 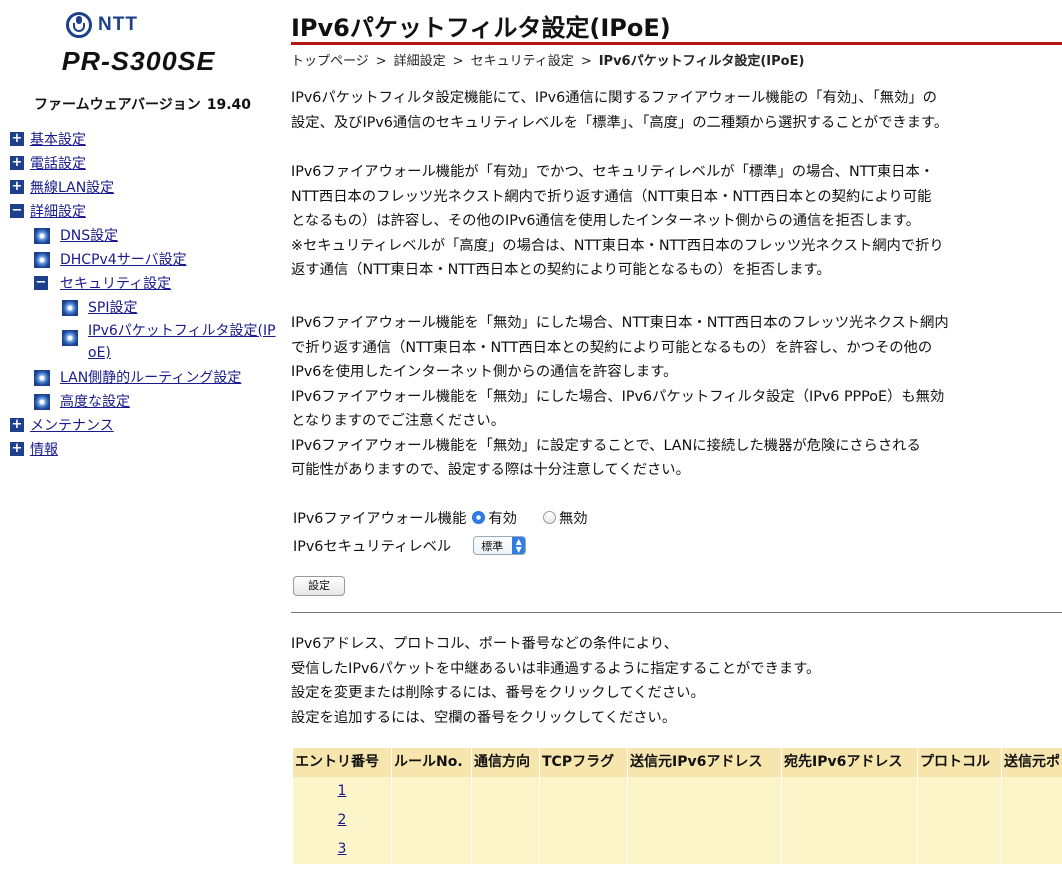 What do you see at coordinates (490, 470) in the screenshot?
I see `description-line: 可能性がありますので、設定する際は十分注意してください。` at bounding box center [490, 470].